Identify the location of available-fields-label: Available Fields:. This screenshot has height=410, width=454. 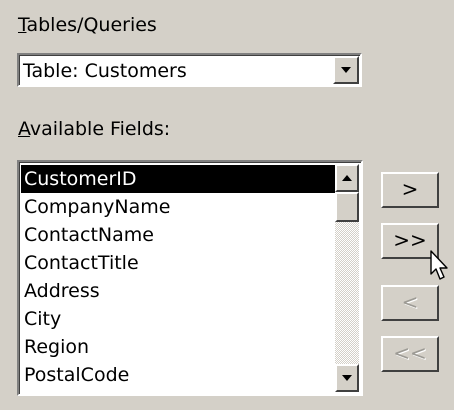
(94, 129).